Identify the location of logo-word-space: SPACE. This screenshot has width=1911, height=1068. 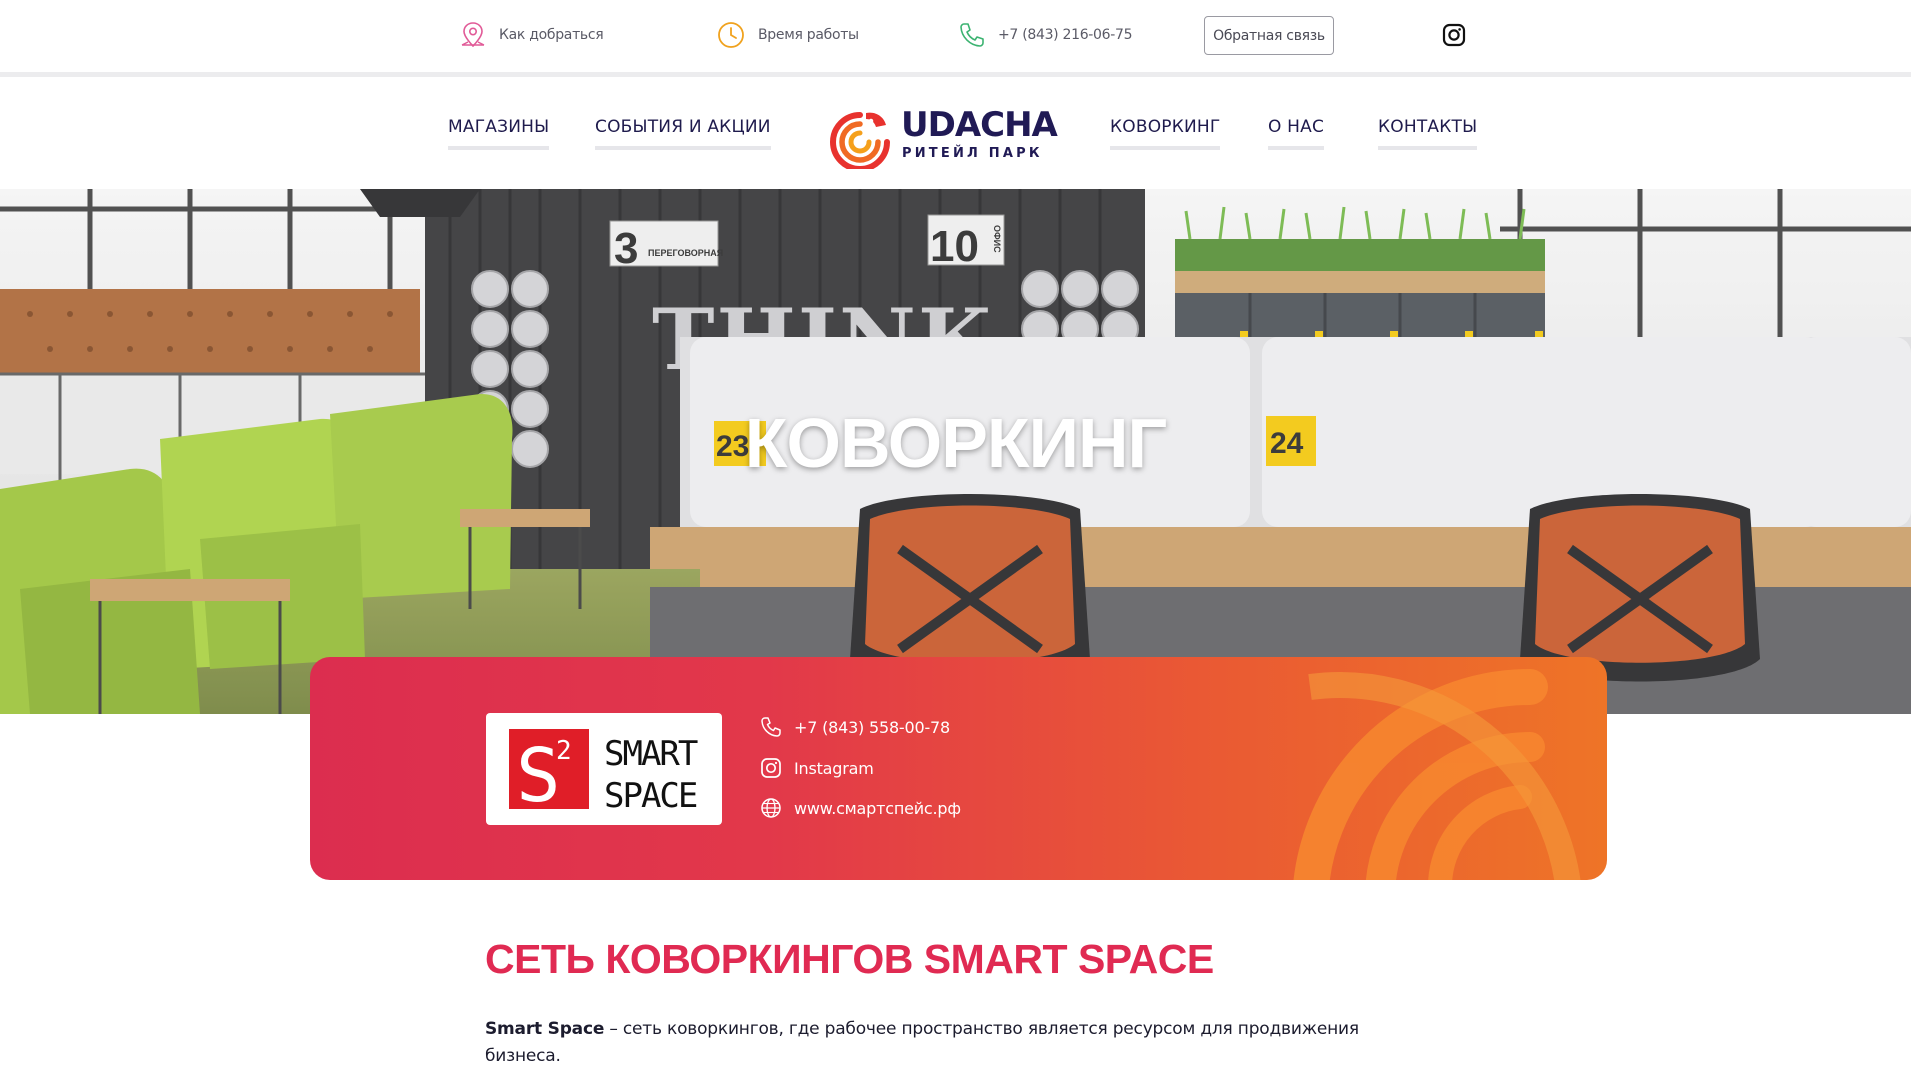
(650, 796).